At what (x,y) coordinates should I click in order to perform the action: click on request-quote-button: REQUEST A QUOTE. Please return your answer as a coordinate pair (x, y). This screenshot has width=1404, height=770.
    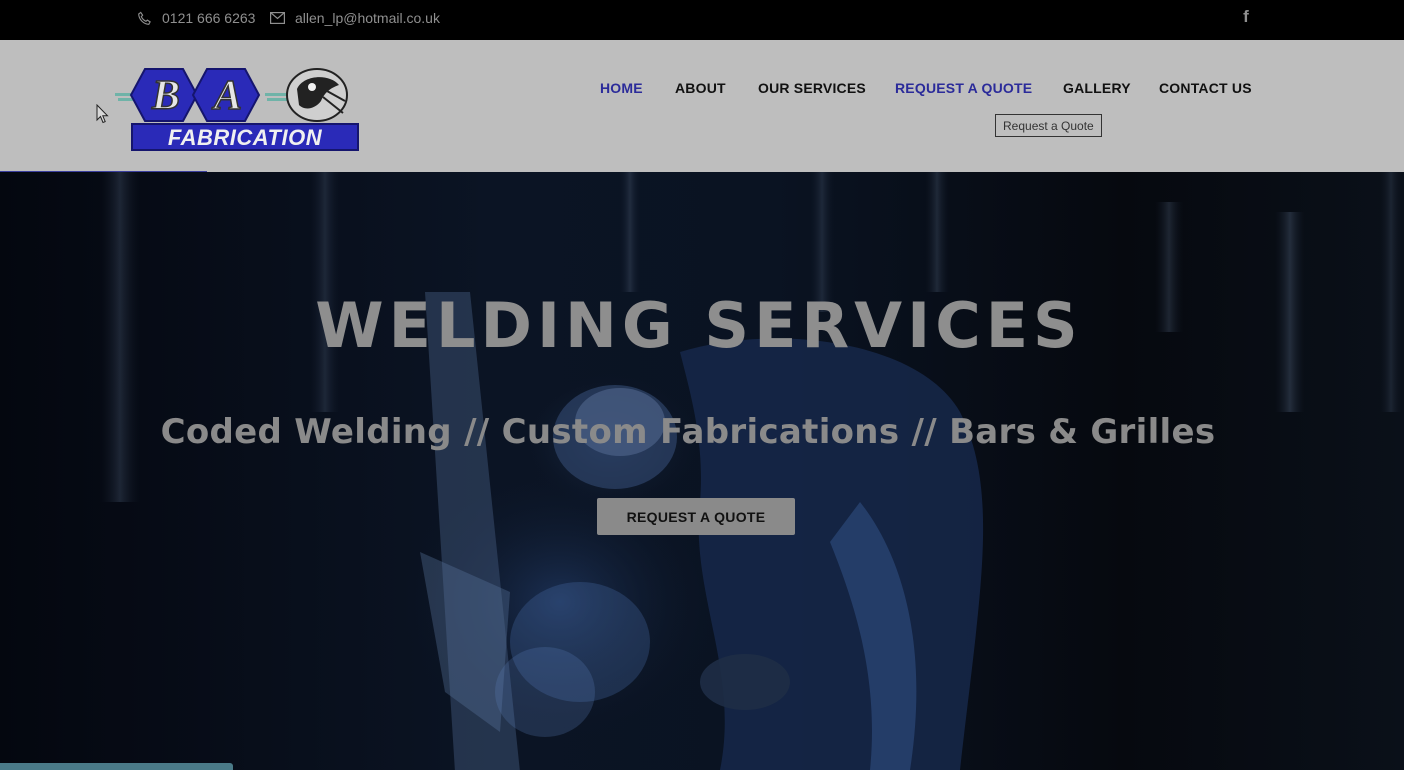
    Looking at the image, I should click on (696, 516).